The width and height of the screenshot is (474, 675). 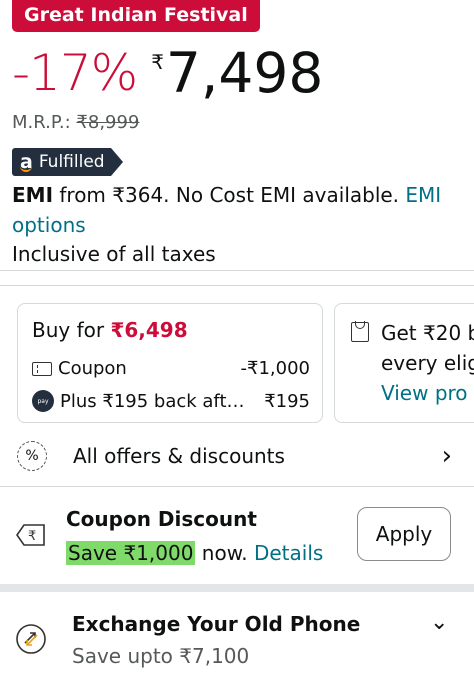 I want to click on mrp: M.R.P.: ₹8,999, so click(x=75, y=122).